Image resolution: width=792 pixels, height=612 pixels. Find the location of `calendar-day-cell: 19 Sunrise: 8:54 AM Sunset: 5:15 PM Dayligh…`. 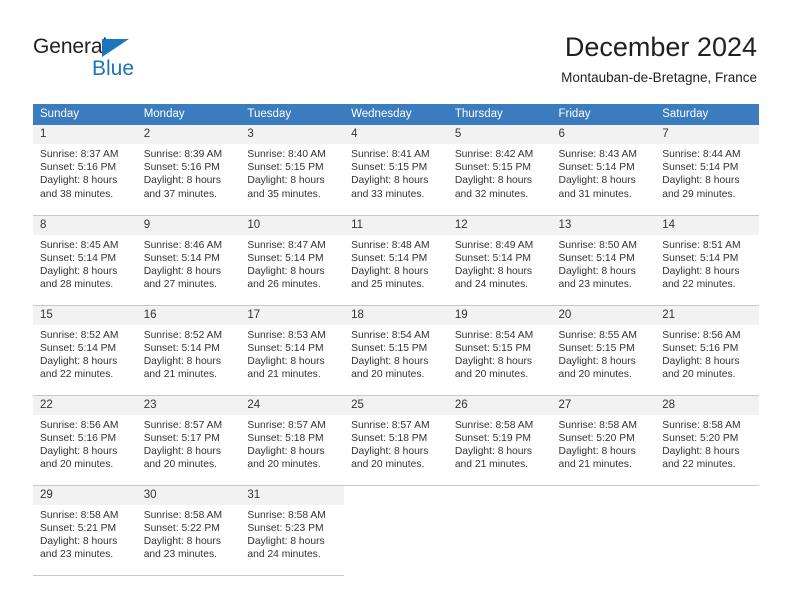

calendar-day-cell: 19 Sunrise: 8:54 AM Sunset: 5:15 PM Dayligh… is located at coordinates (499, 350).